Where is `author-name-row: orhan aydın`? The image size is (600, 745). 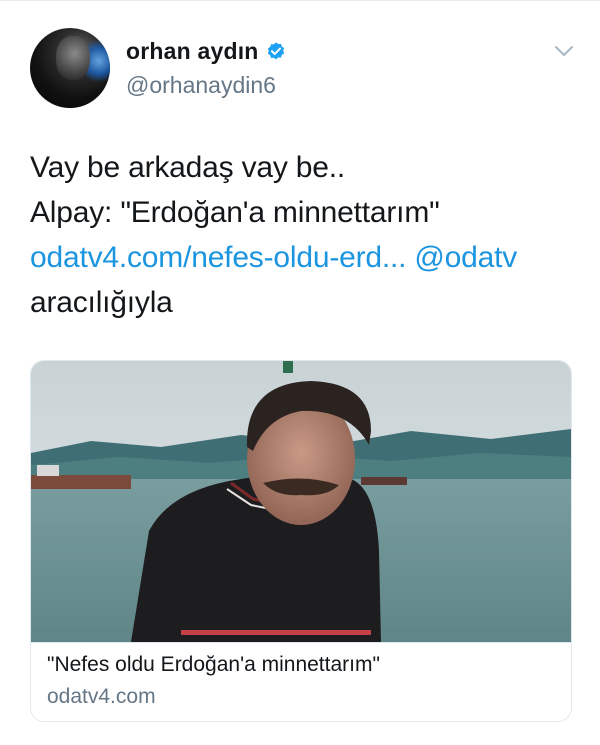 author-name-row: orhan aydın is located at coordinates (206, 51).